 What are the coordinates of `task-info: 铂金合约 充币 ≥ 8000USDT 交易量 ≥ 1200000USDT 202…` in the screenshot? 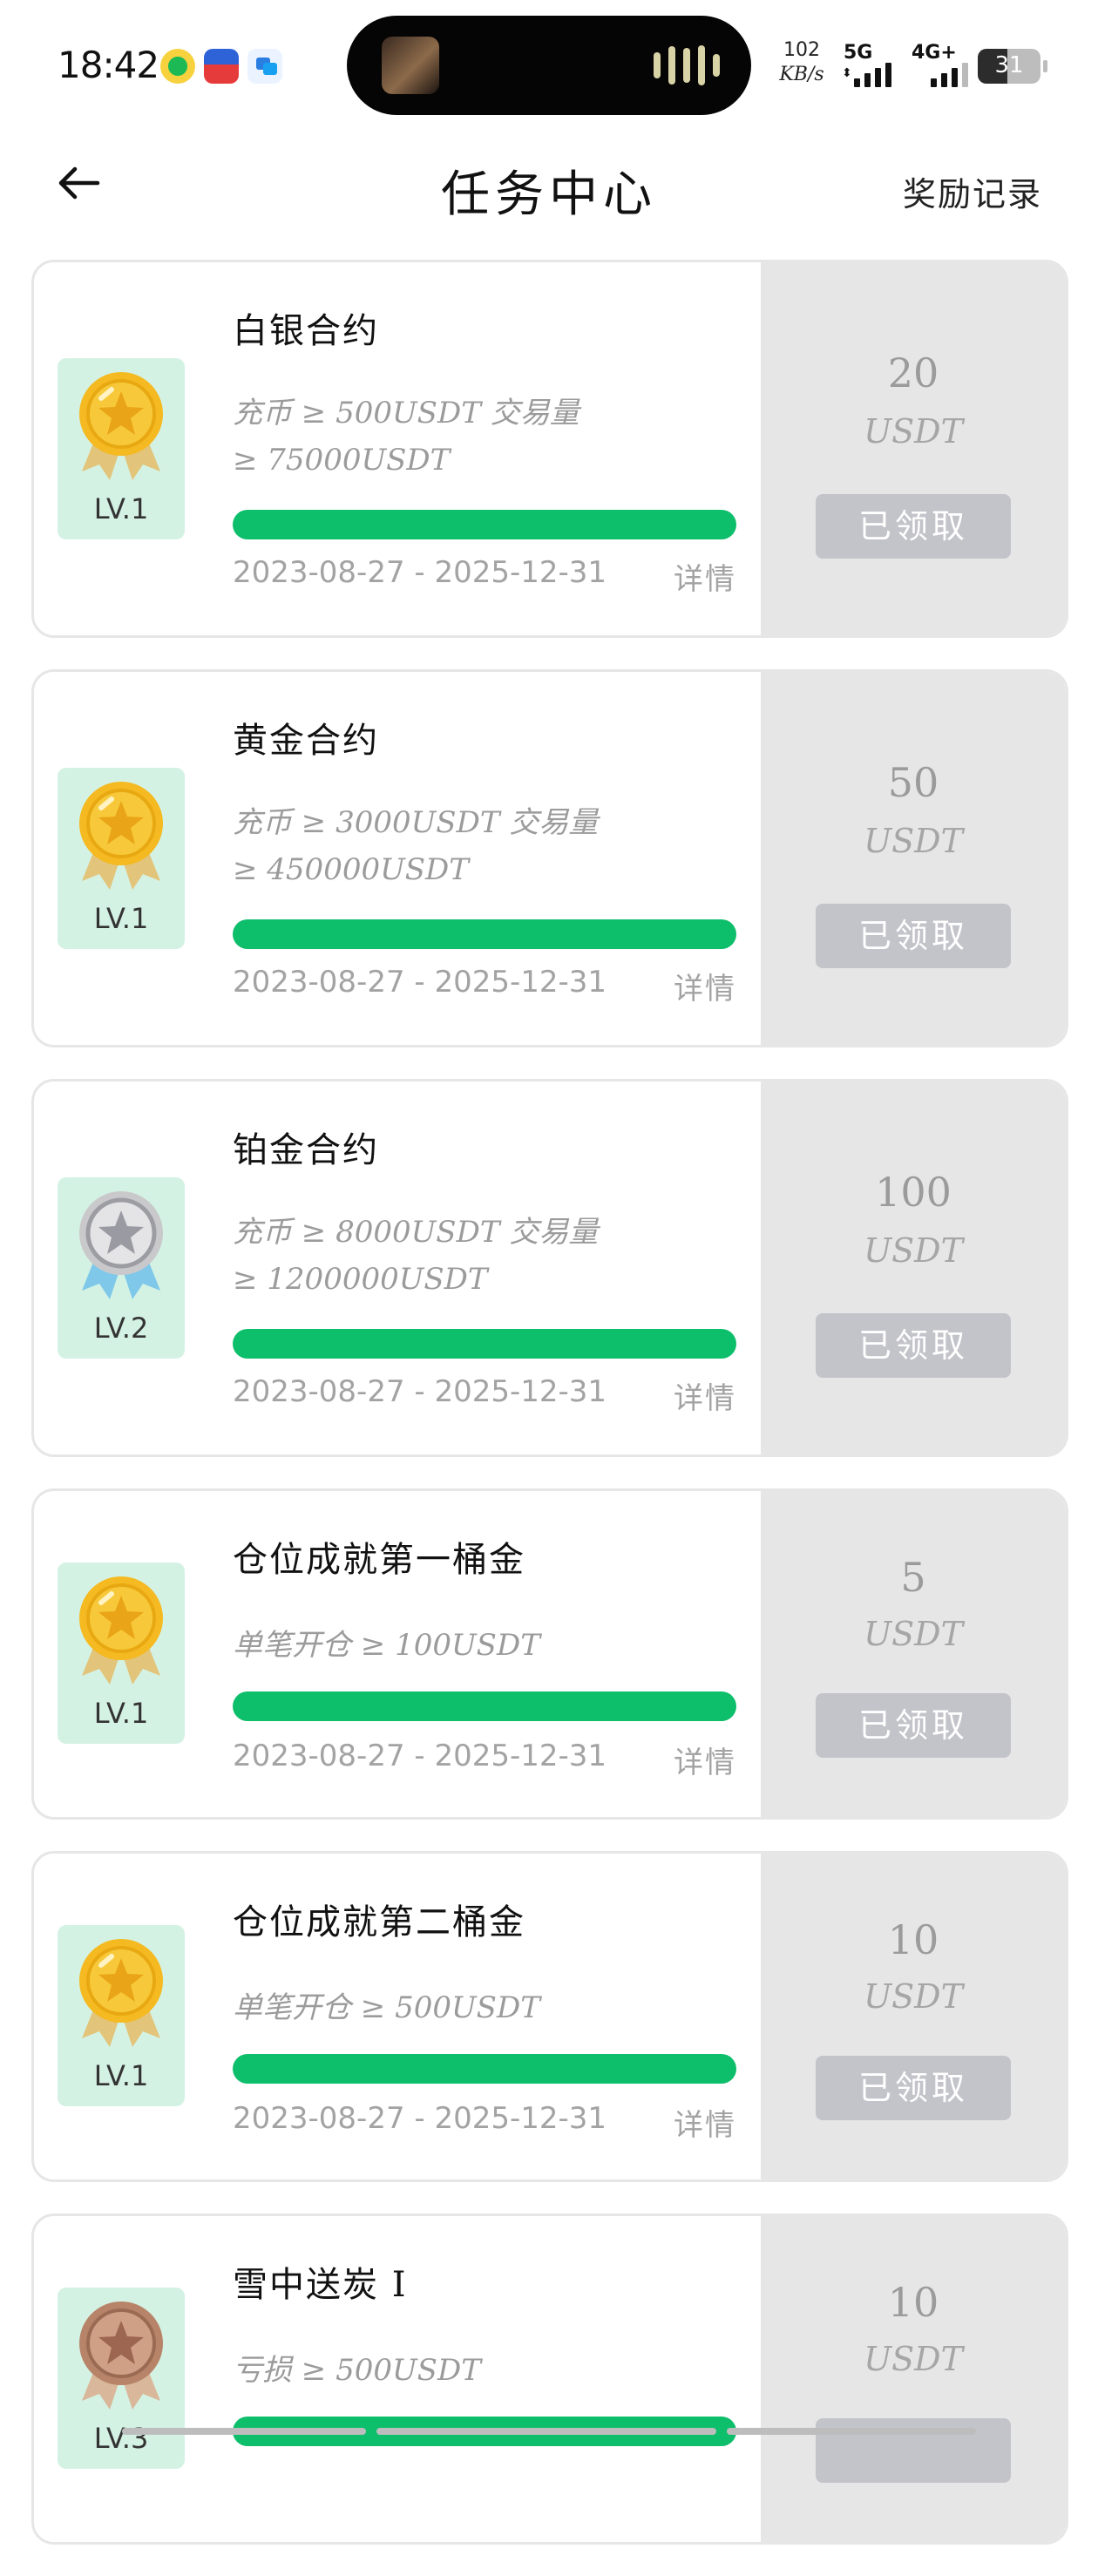 It's located at (487, 1268).